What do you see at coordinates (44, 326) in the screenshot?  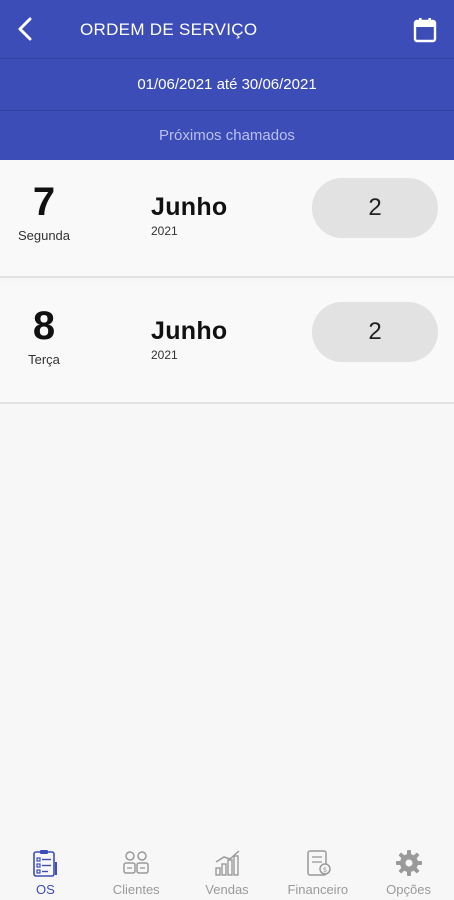 I see `day-number: 8` at bounding box center [44, 326].